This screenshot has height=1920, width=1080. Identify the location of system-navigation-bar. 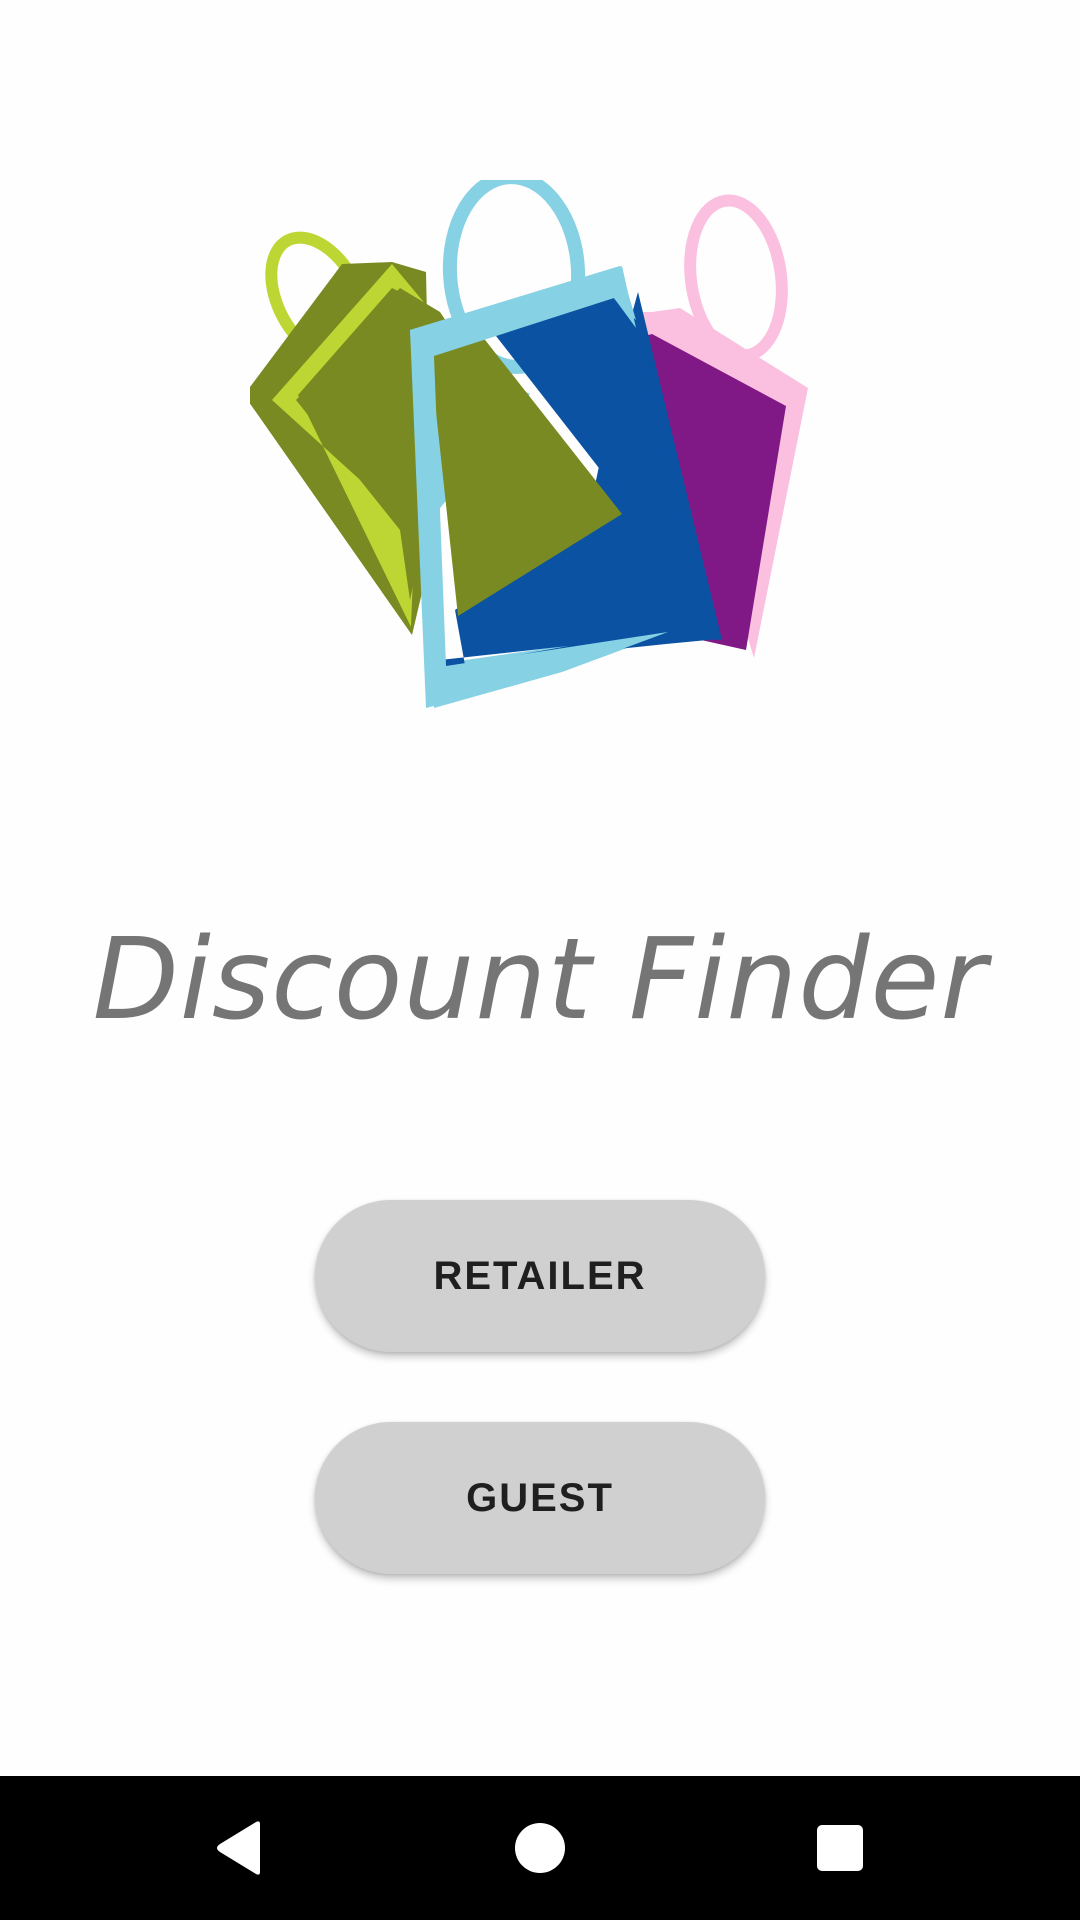
(540, 1848).